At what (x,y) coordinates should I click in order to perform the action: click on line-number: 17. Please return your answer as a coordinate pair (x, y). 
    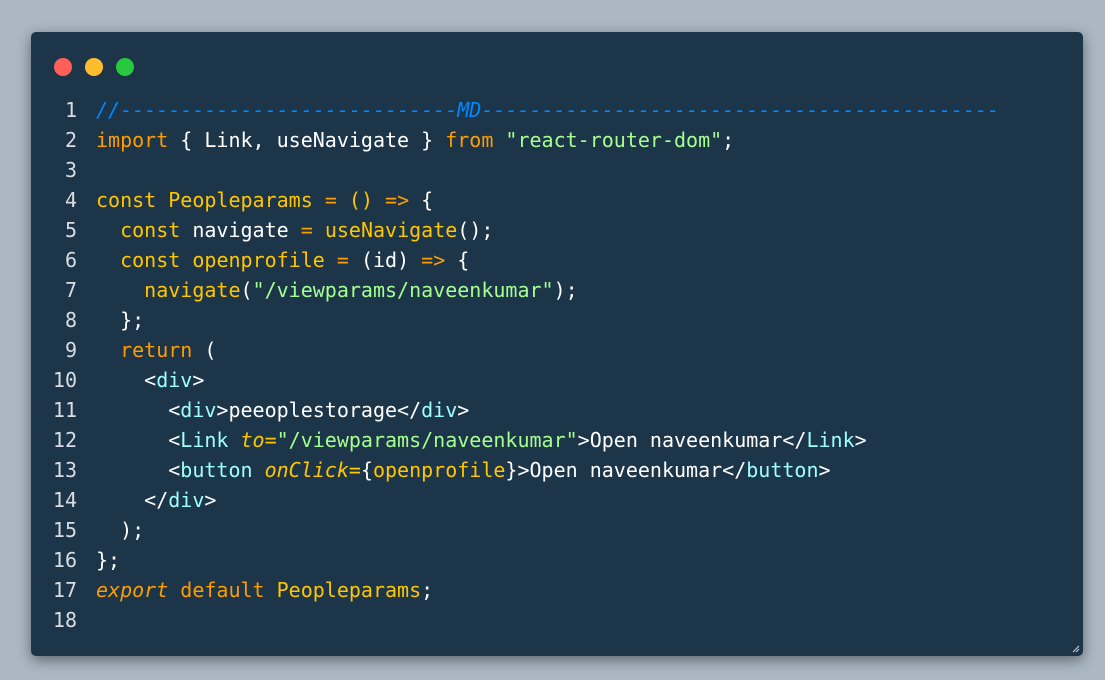
    Looking at the image, I should click on (64, 590).